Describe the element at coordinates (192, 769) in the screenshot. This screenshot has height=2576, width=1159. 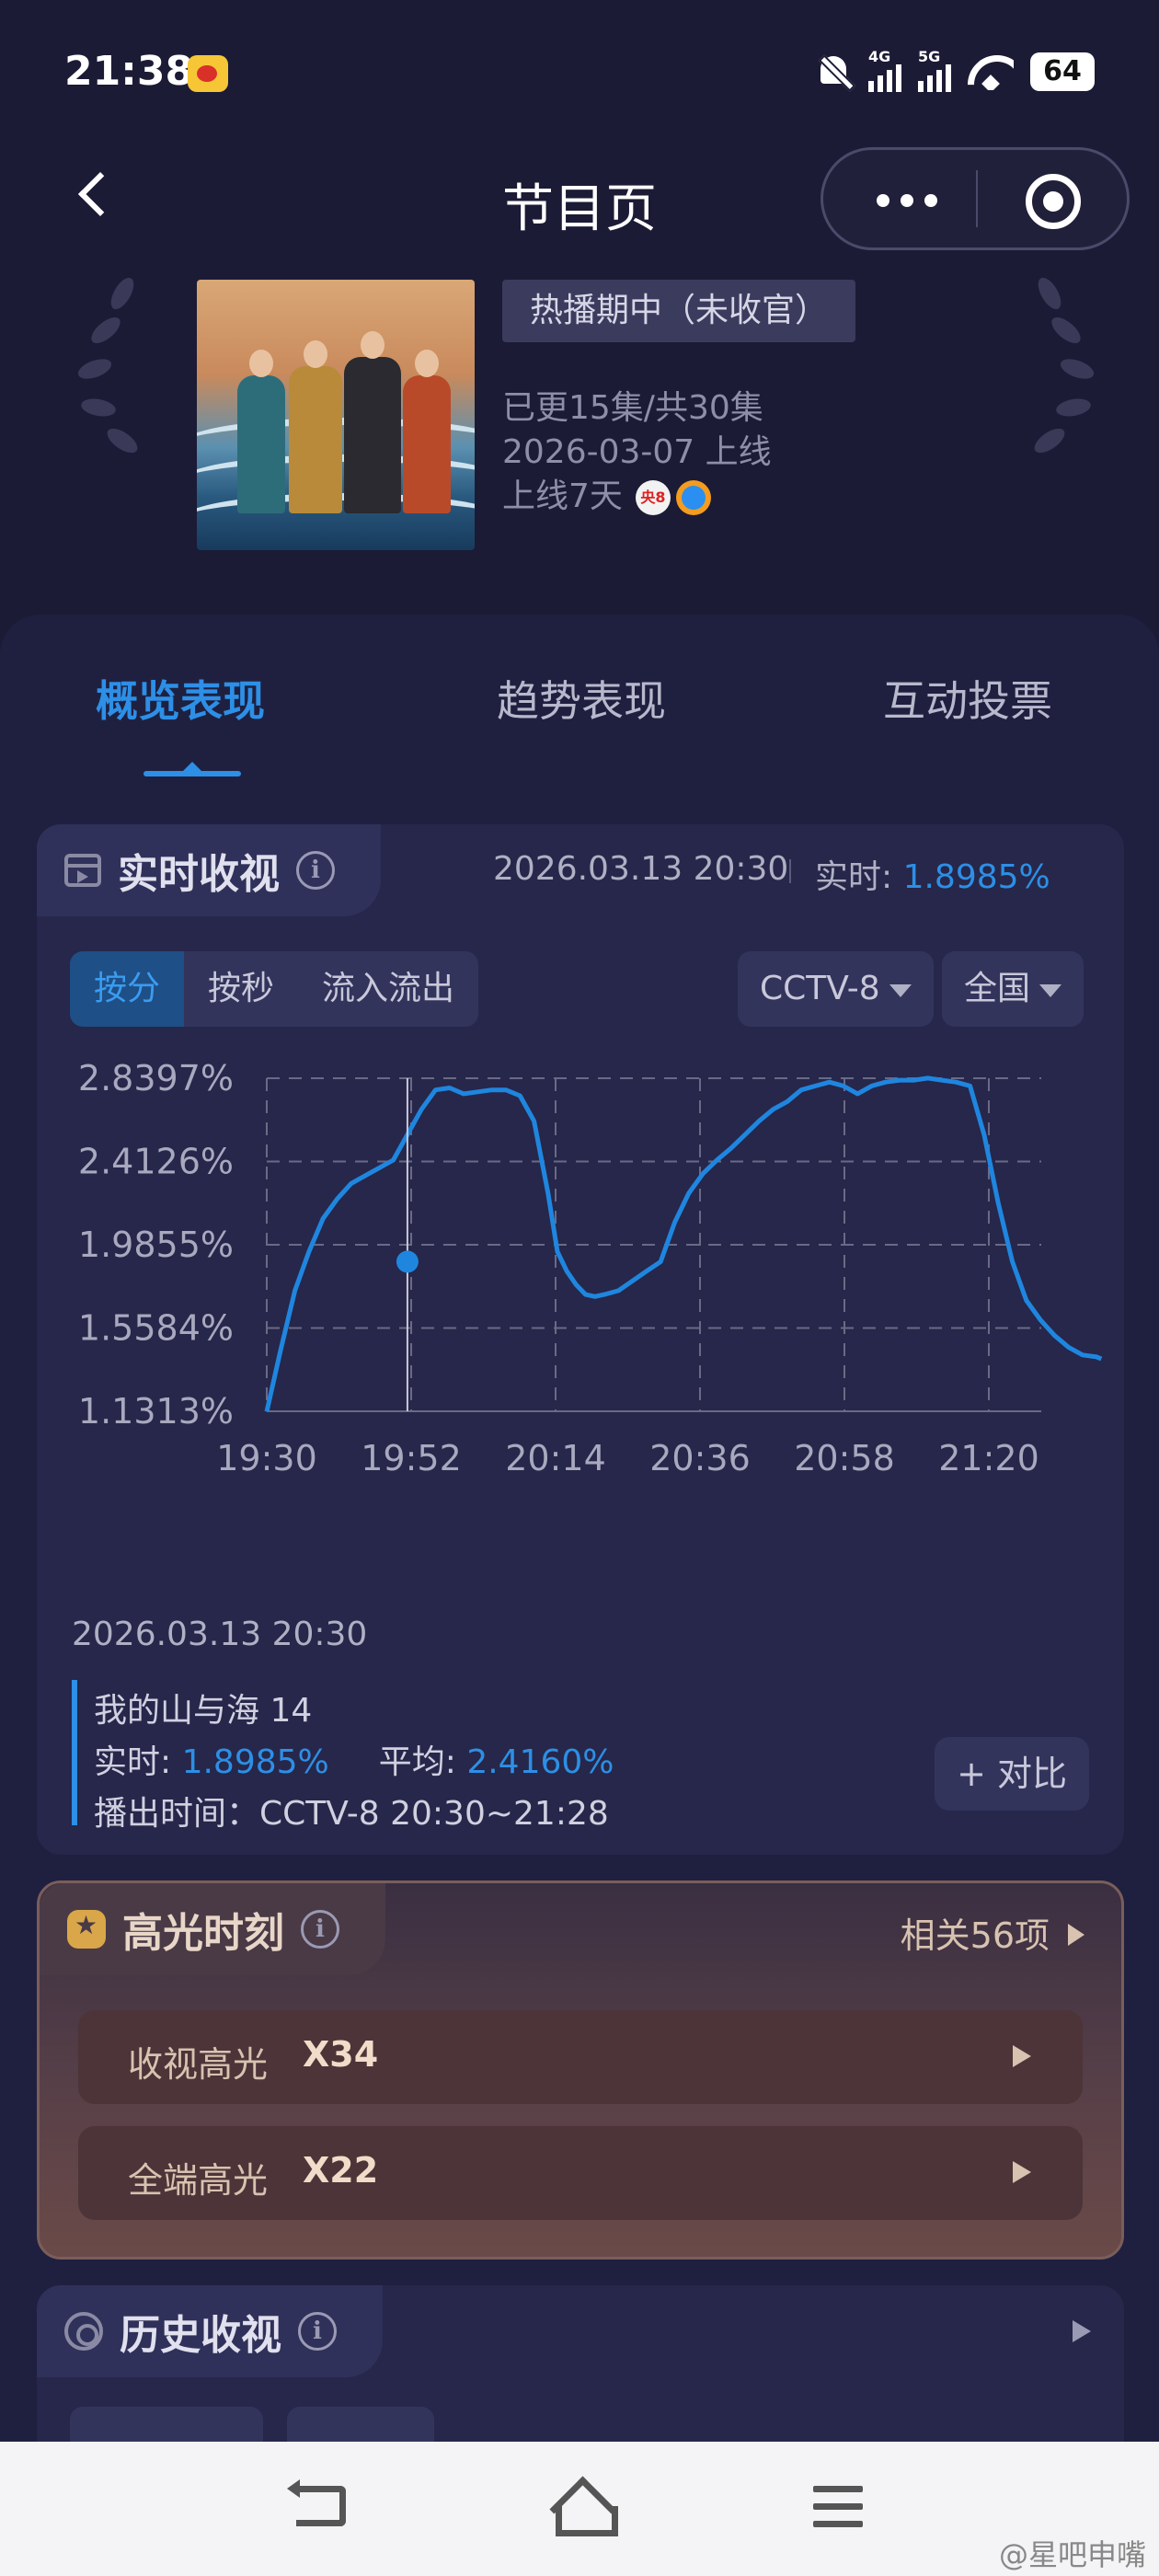
I see `tab-indicator` at that location.